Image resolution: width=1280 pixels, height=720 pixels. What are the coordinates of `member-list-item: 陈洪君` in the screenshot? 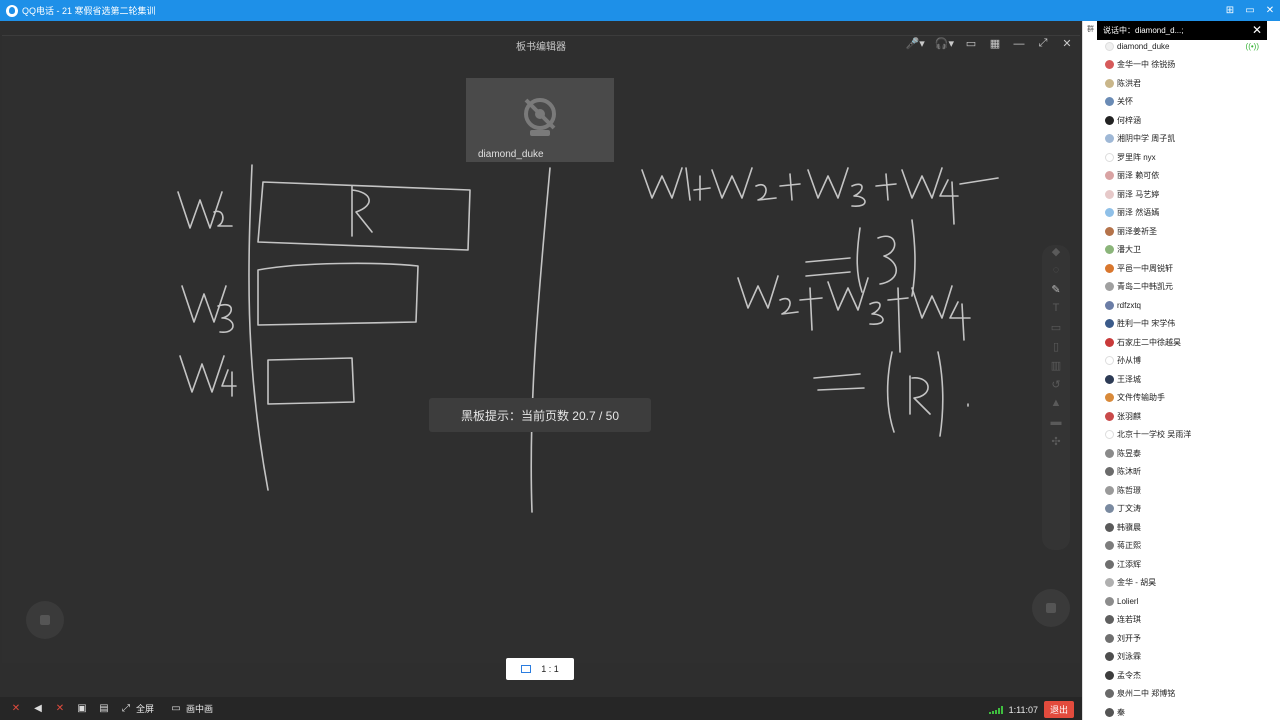 It's located at (1181, 83).